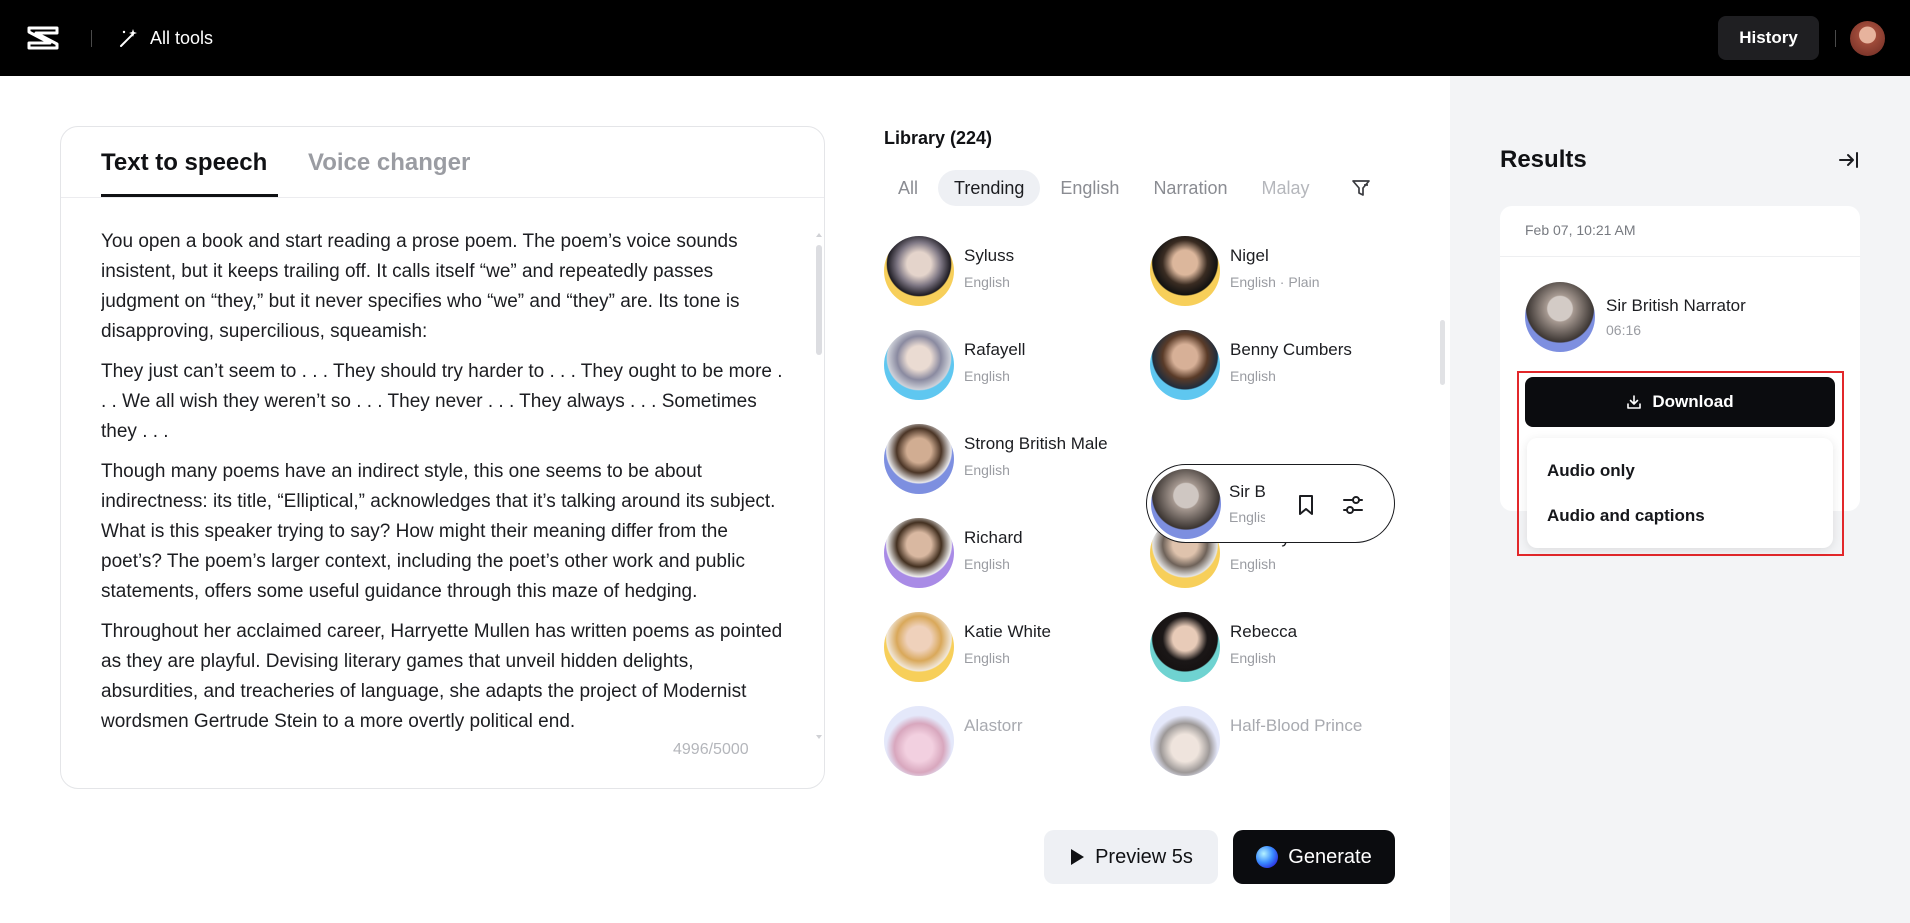 The height and width of the screenshot is (923, 1910). Describe the element at coordinates (1676, 305) in the screenshot. I see `result-voice-name: Sir British Narrator` at that location.